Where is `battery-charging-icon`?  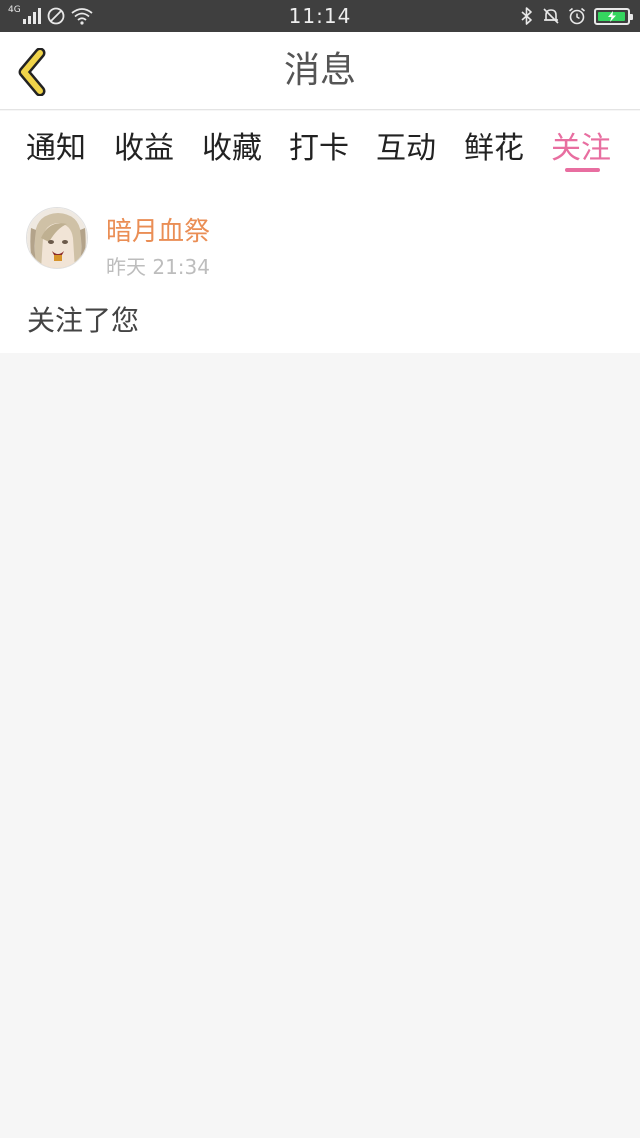
battery-charging-icon is located at coordinates (613, 16).